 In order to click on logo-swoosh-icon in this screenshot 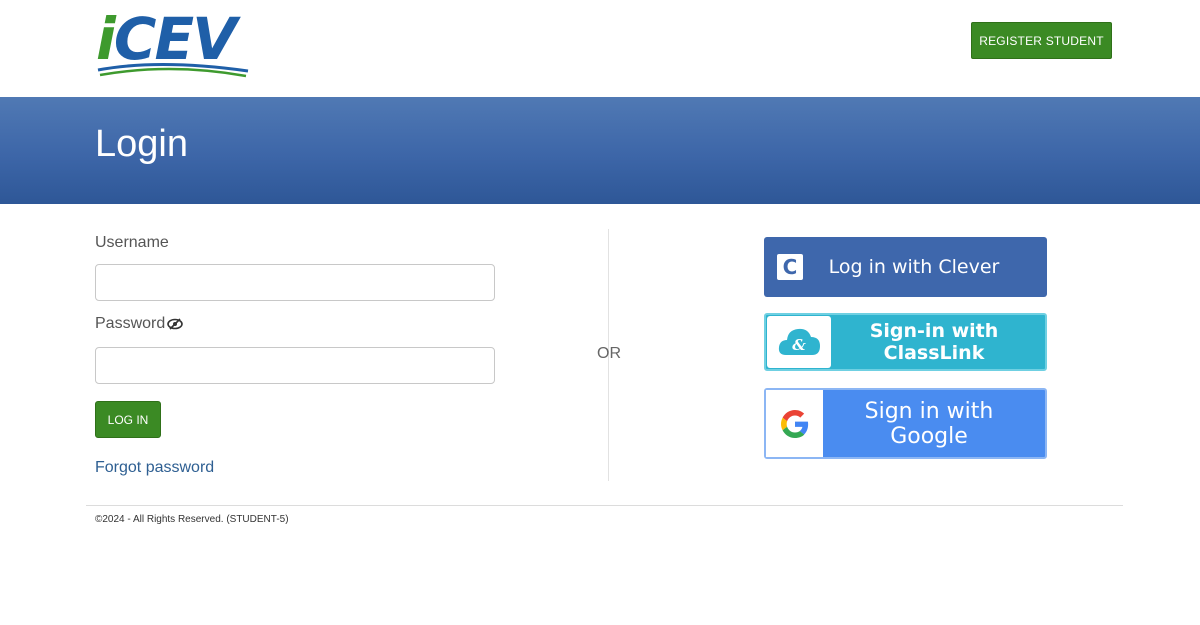, I will do `click(173, 70)`.